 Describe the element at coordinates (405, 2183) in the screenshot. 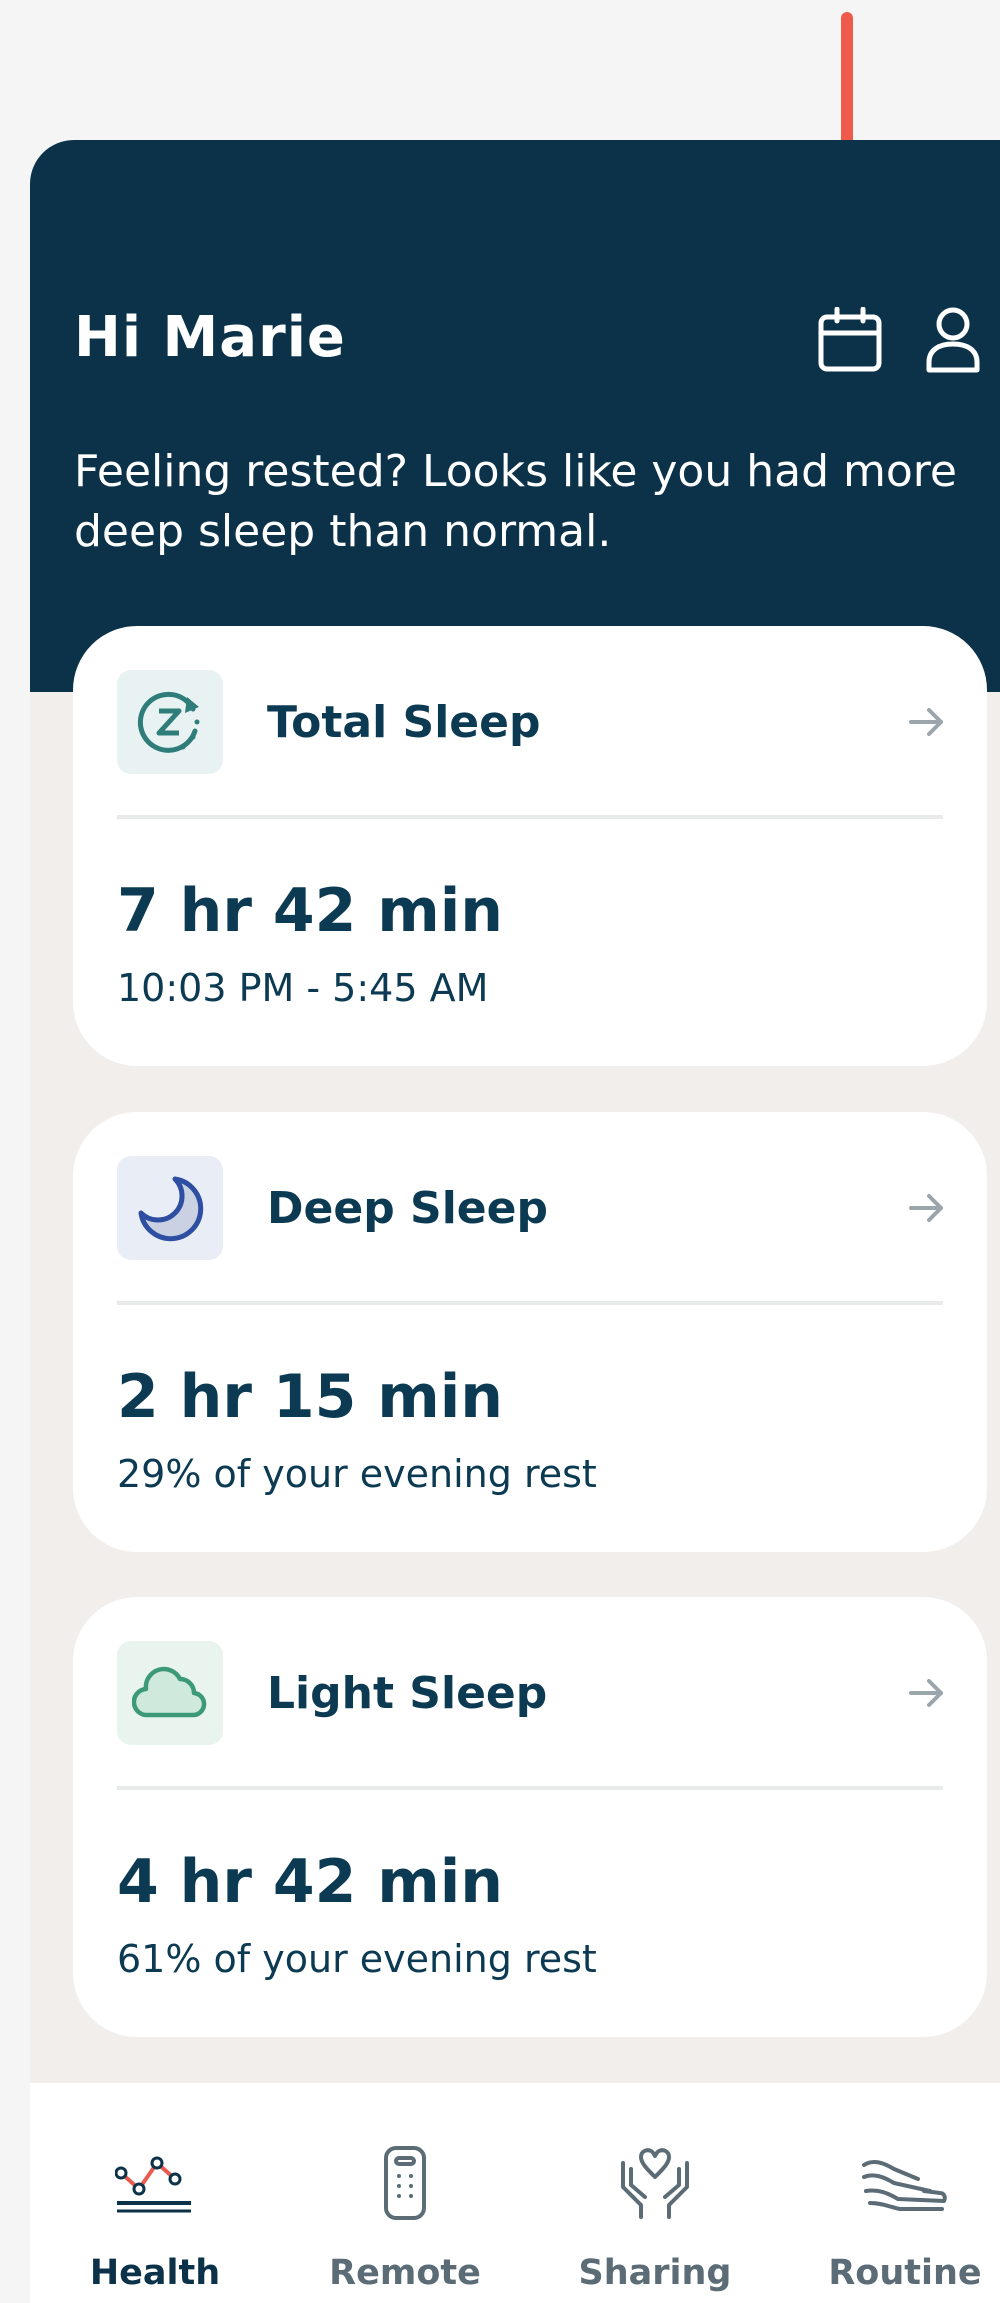

I see `remote-icon` at that location.